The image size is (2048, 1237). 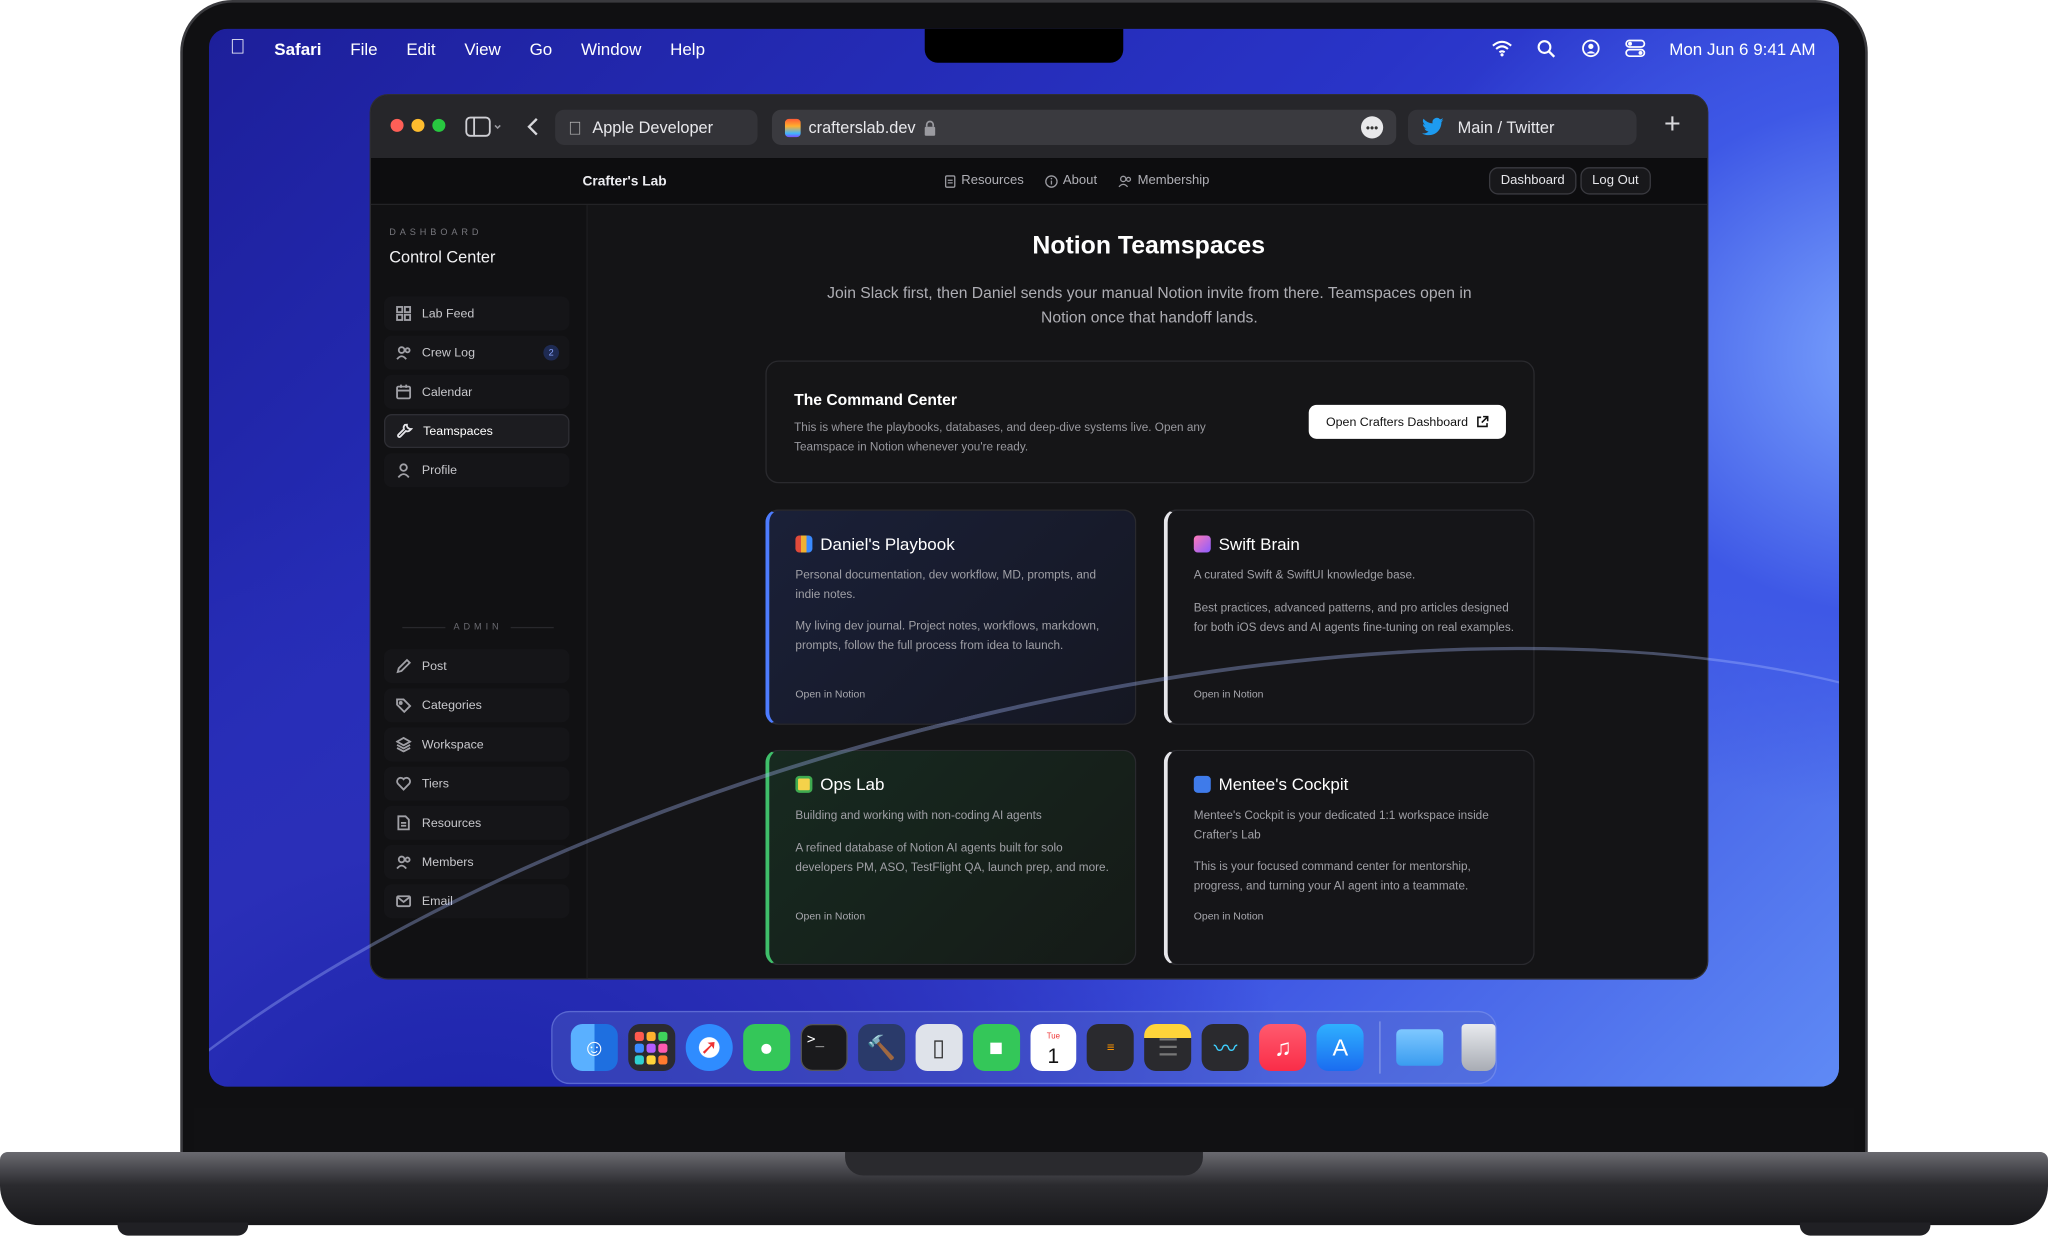 I want to click on nav-membership-label: Membership, so click(x=1173, y=181).